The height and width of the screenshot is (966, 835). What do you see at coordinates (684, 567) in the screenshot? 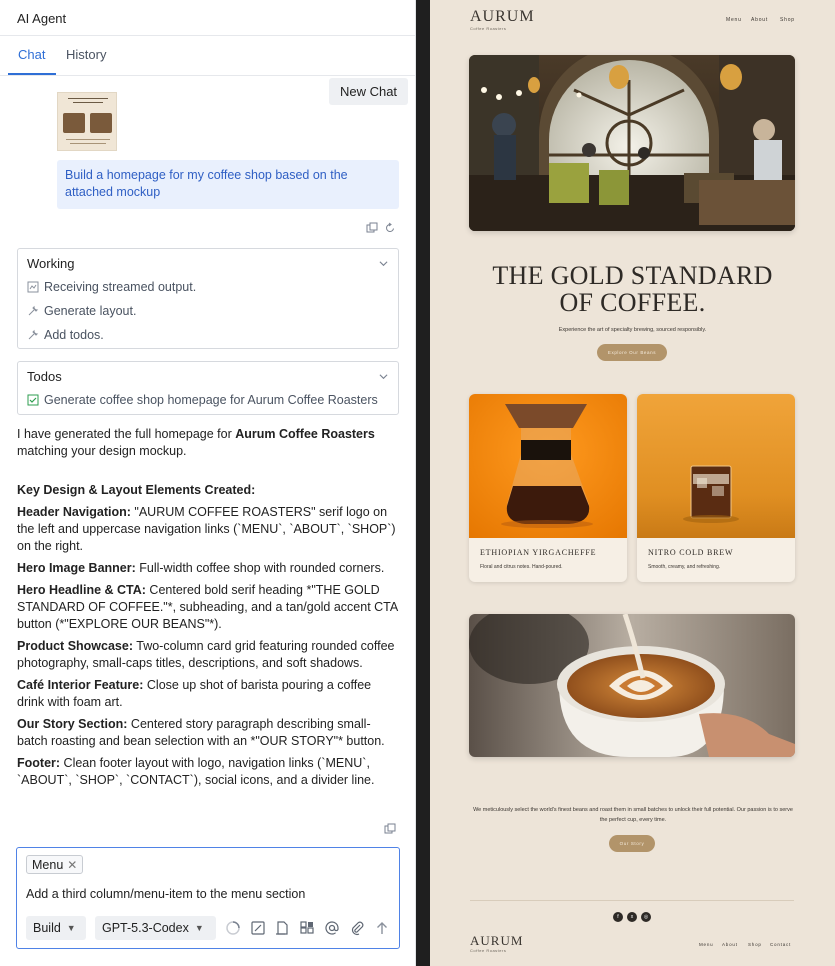
I see `product-description: Smooth, creamy, and refreshing.` at bounding box center [684, 567].